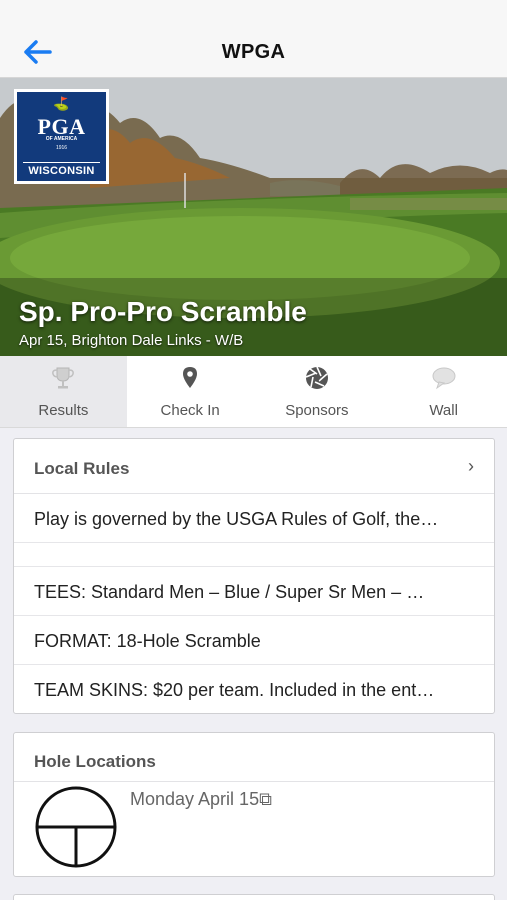  Describe the element at coordinates (254, 757) in the screenshot. I see `hole-locations-header: Hole Locations` at that location.